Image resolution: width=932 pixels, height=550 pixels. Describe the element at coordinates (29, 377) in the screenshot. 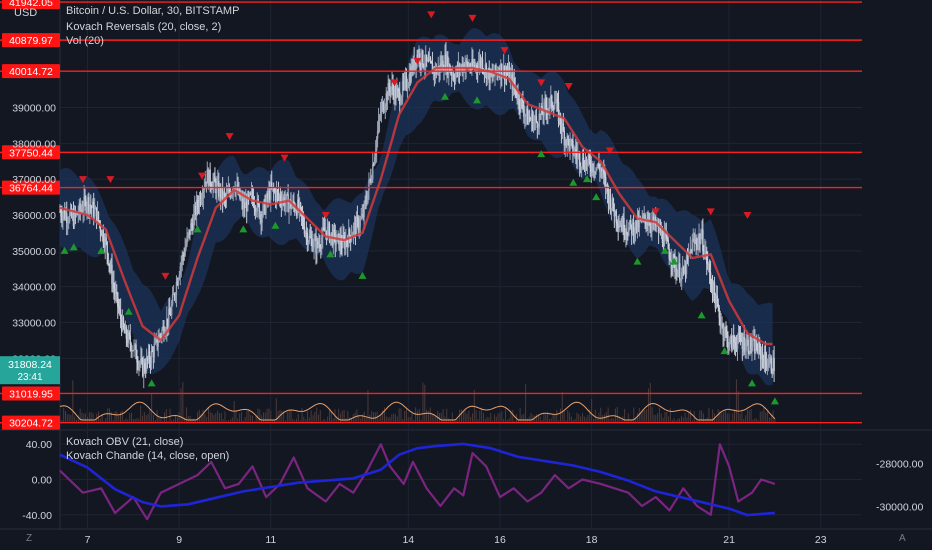

I see `last-price-countdown: 23:41` at that location.